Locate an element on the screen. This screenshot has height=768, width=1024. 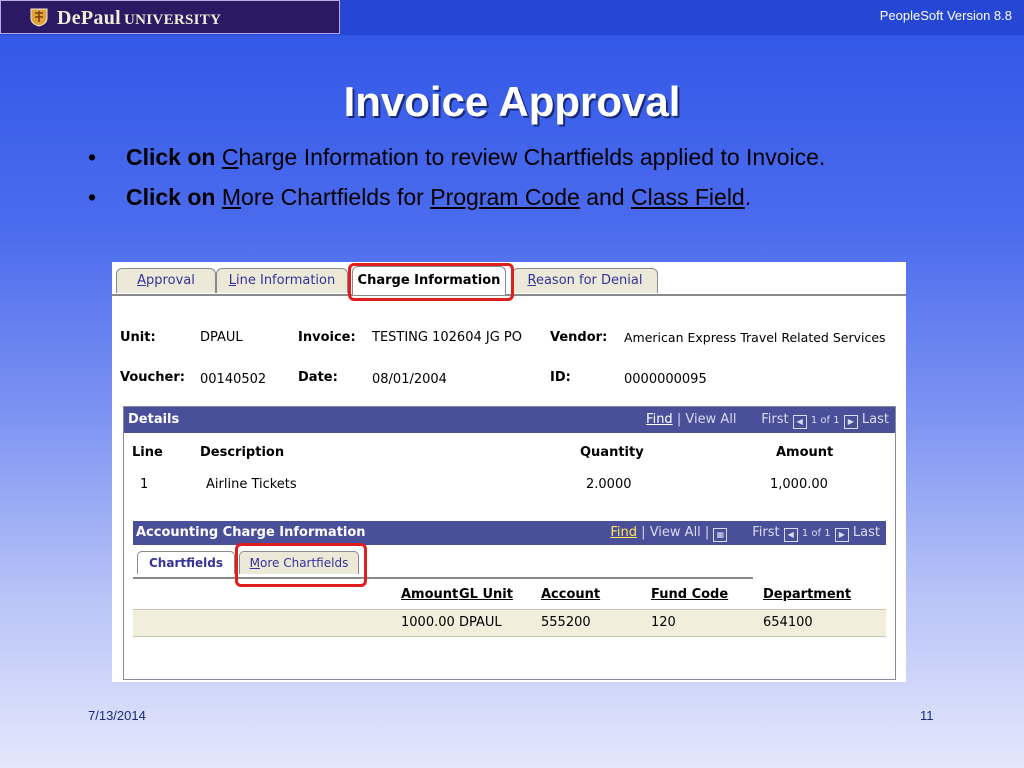
unit-value: DPAUL is located at coordinates (221, 337).